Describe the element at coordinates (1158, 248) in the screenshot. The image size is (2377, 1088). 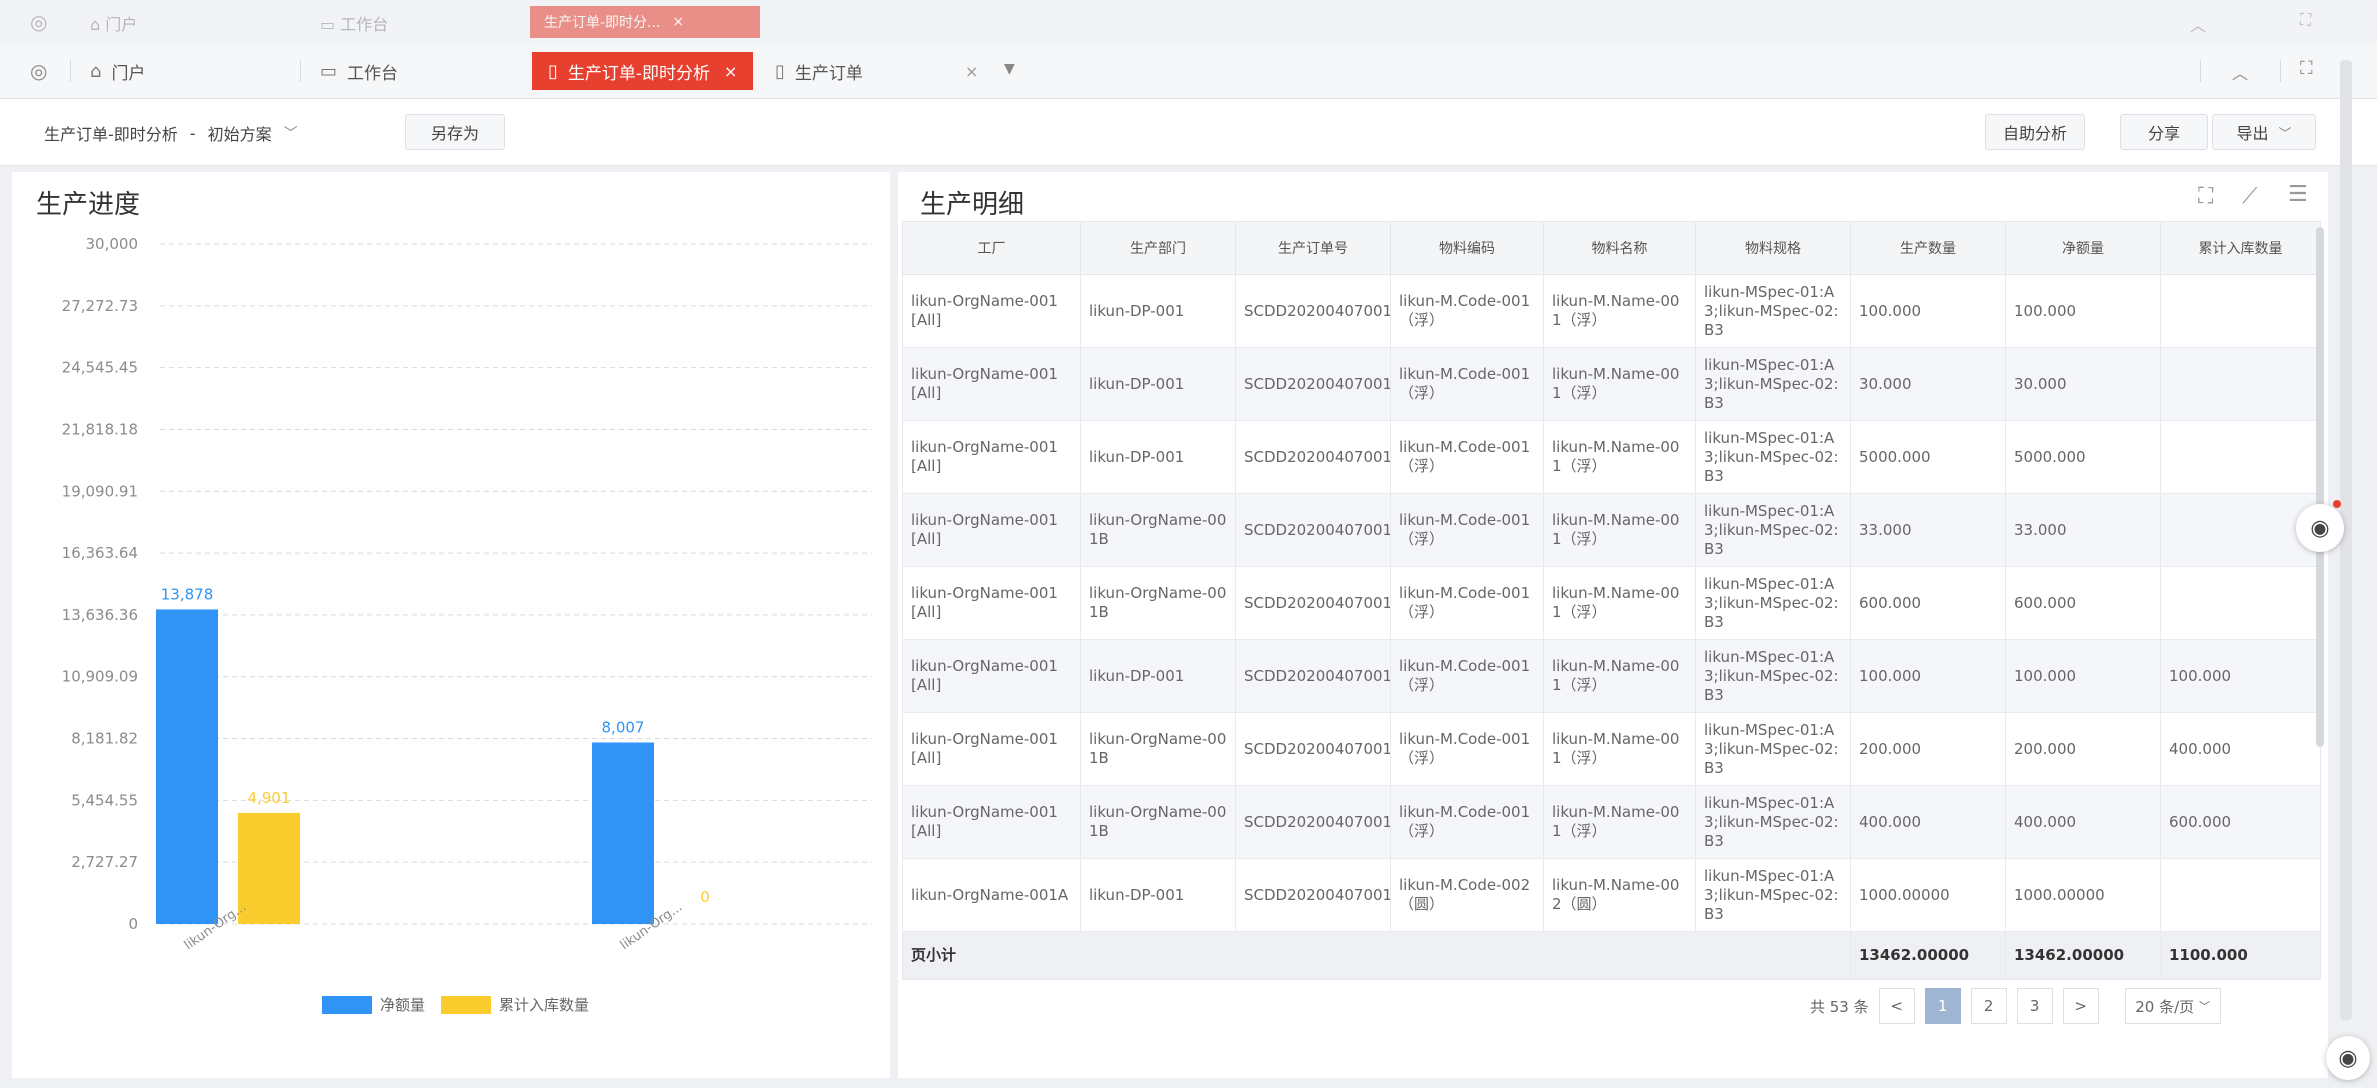
I see `column-header: 生产部门` at that location.